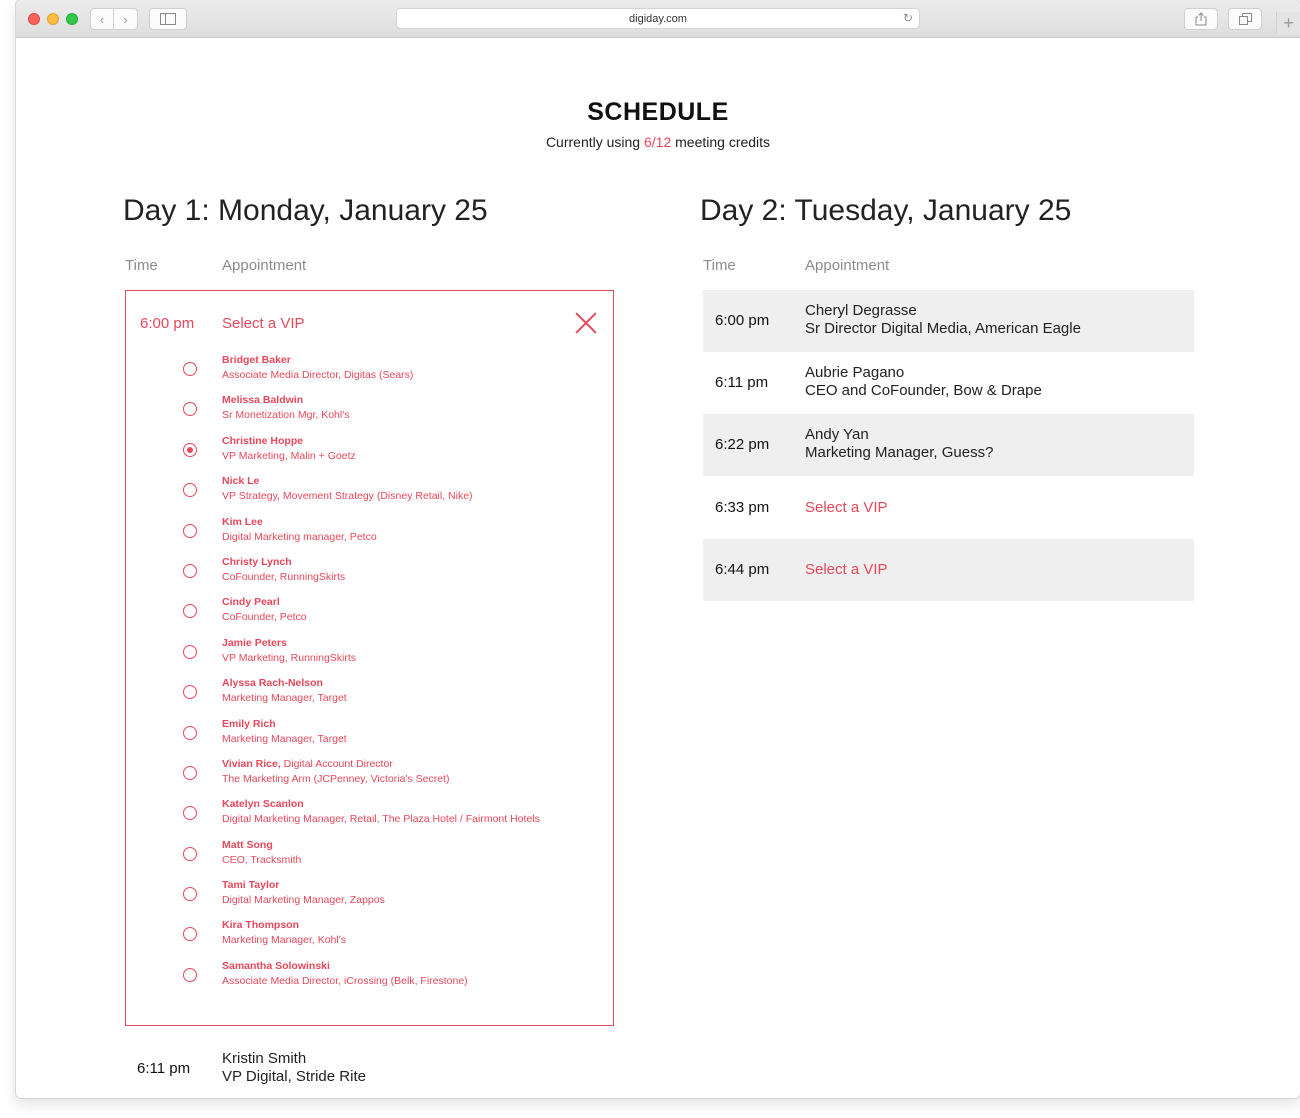  What do you see at coordinates (299, 522) in the screenshot?
I see `vip-option-name-line: Kim Lee` at bounding box center [299, 522].